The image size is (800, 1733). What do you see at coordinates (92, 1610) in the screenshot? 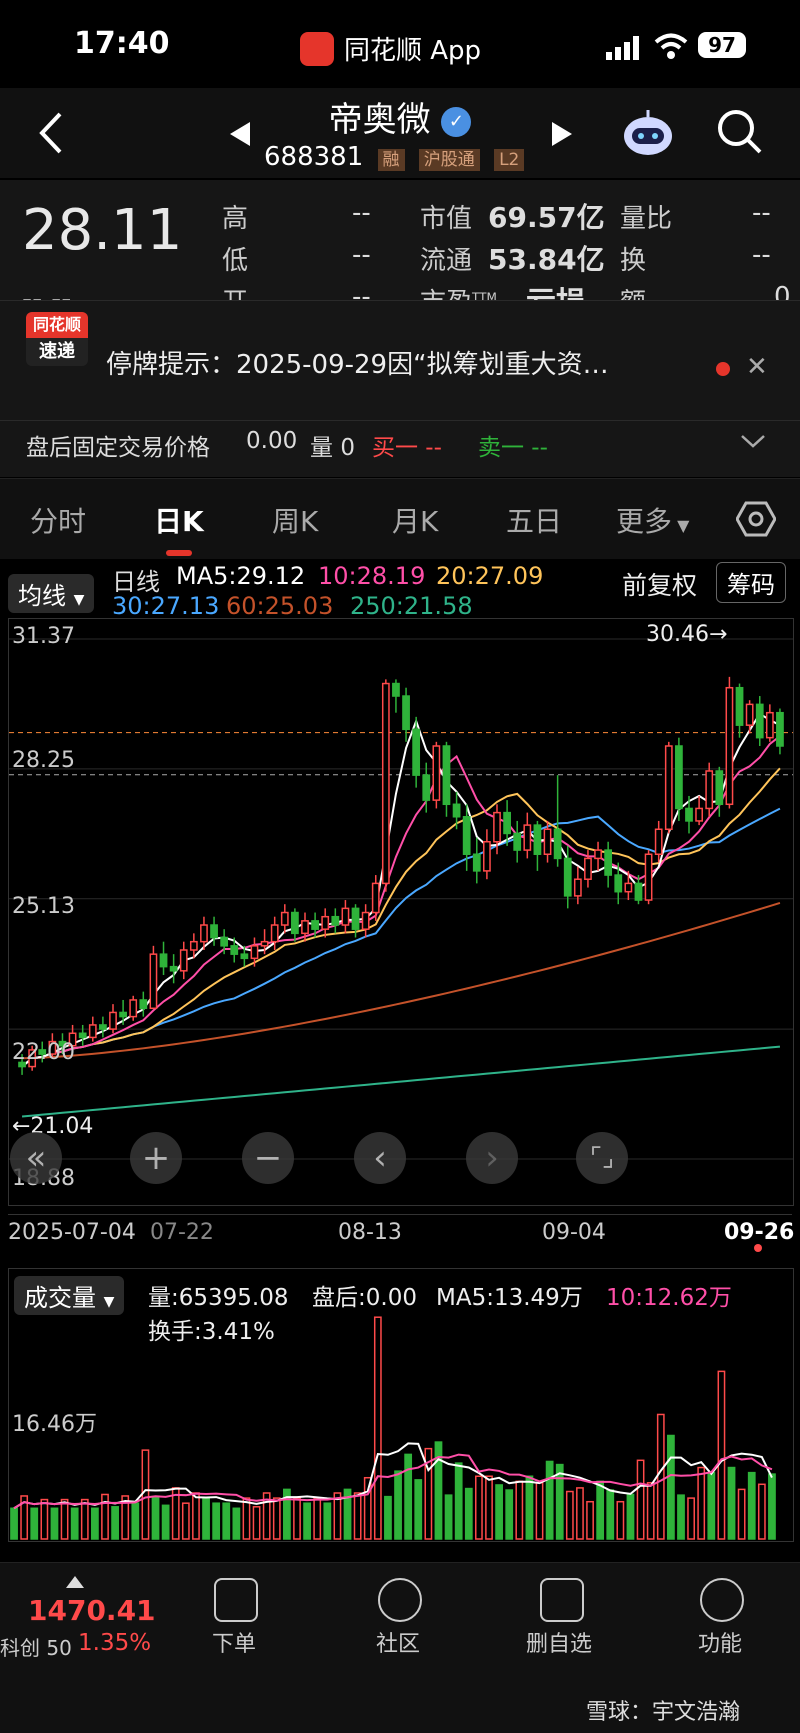
I see `index-value: 1470.41` at bounding box center [92, 1610].